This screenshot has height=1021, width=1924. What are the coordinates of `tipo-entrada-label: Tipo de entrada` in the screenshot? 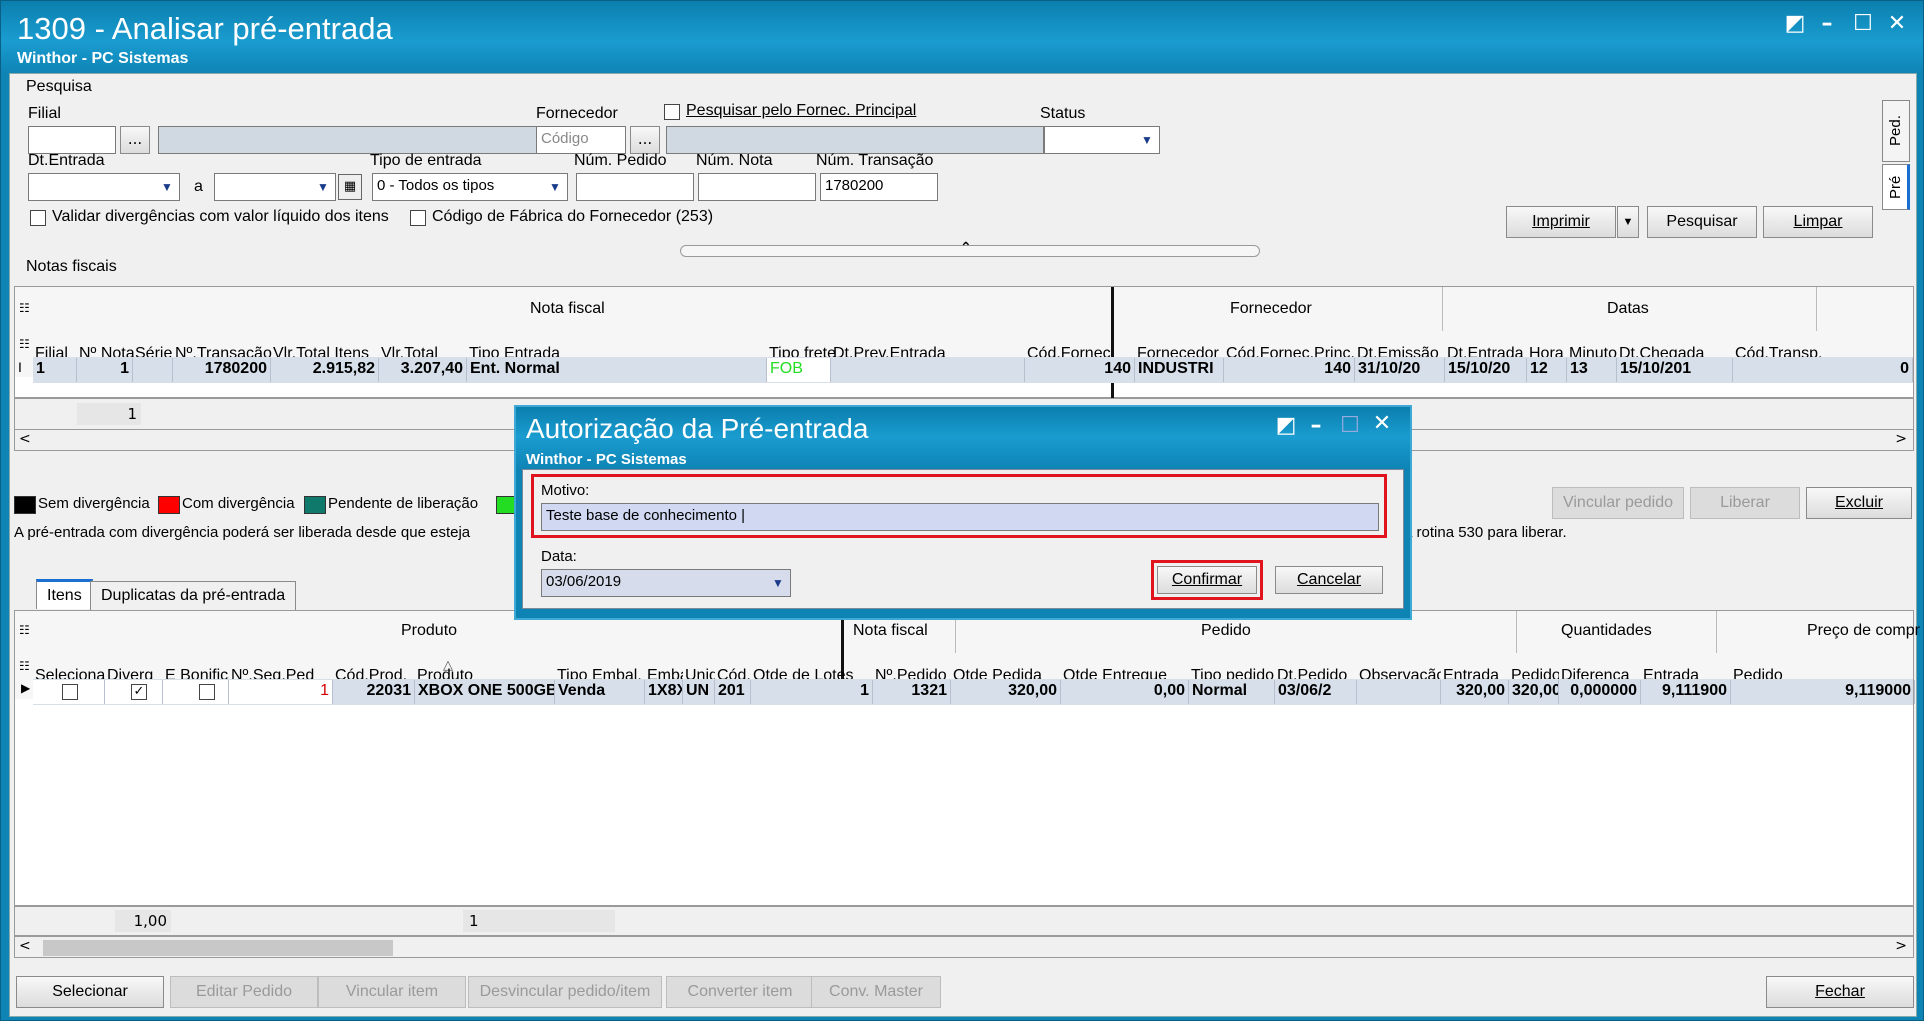 It's located at (426, 160).